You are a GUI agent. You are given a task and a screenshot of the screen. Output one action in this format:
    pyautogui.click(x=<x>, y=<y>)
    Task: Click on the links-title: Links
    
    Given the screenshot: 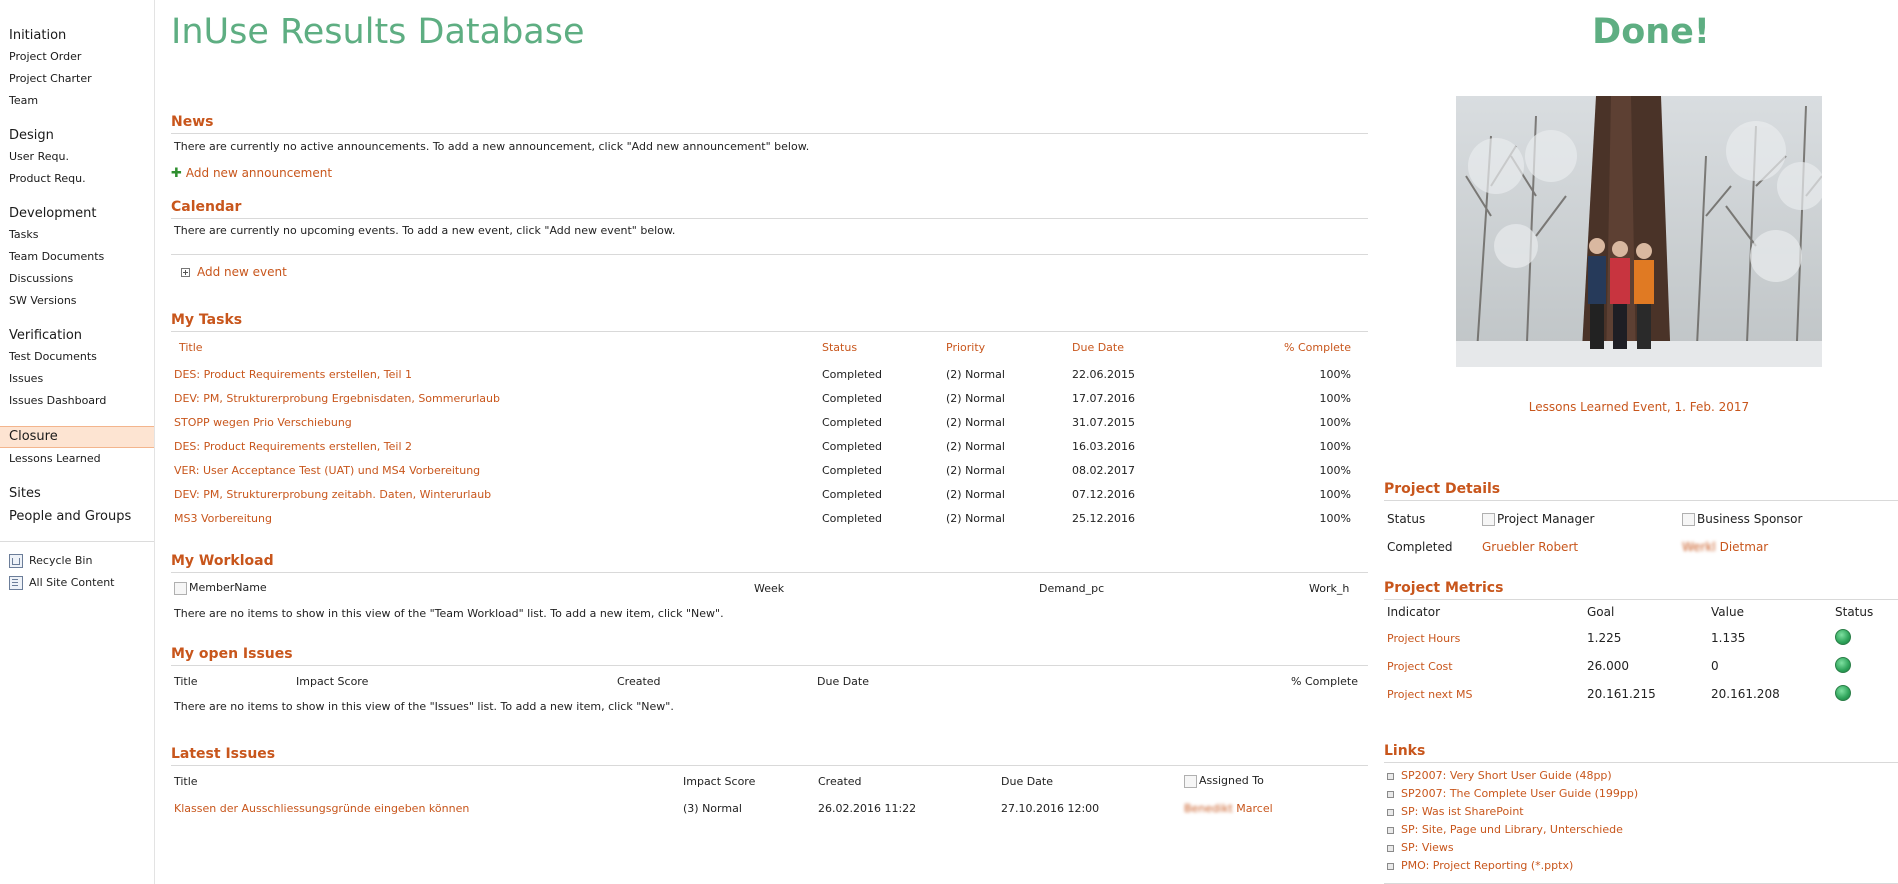 What is the action you would take?
    pyautogui.click(x=1641, y=751)
    